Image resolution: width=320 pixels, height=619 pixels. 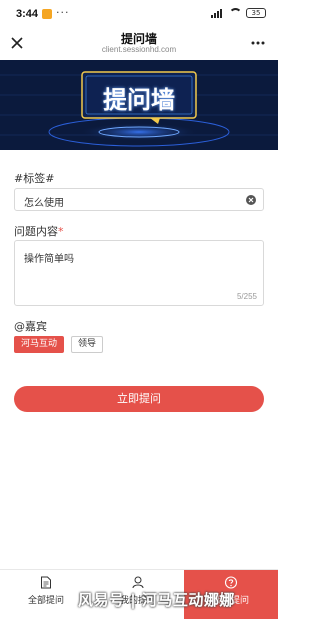 I want to click on wifi-icon, so click(x=235, y=13).